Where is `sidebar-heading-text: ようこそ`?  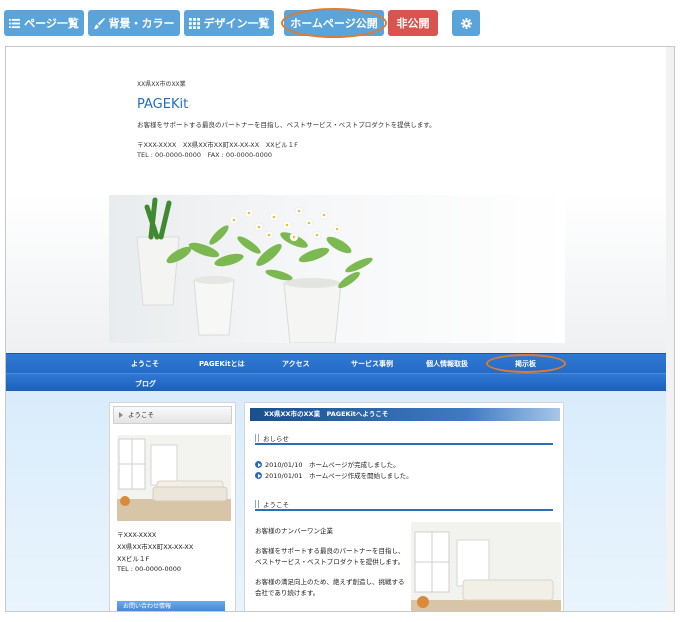
sidebar-heading-text: ようこそ is located at coordinates (141, 415).